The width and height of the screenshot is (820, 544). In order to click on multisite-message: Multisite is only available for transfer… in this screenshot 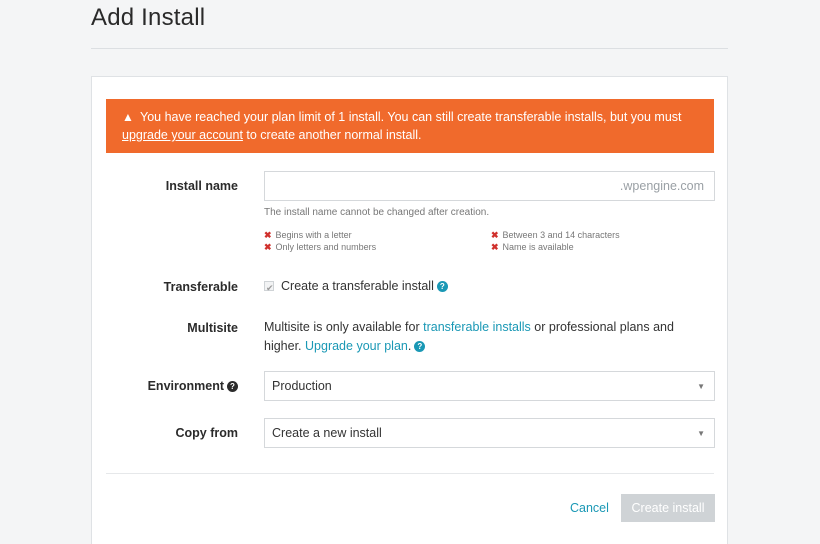, I will do `click(484, 337)`.